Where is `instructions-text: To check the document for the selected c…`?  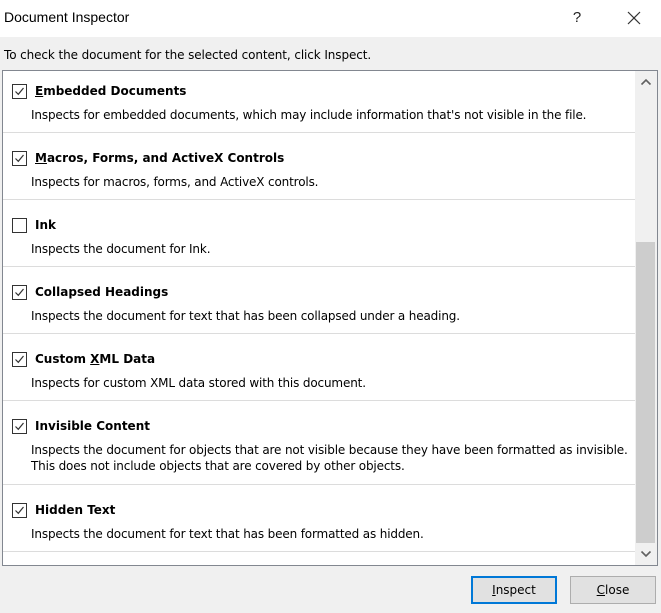 instructions-text: To check the document for the selected c… is located at coordinates (188, 55).